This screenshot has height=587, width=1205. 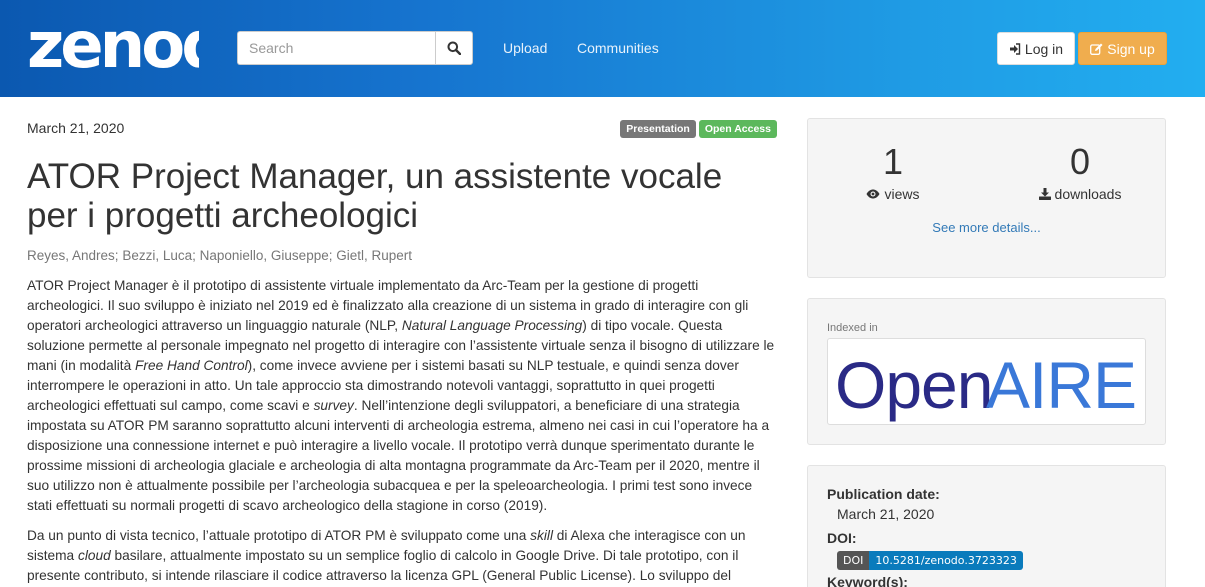 I want to click on views-stat: 1 views, so click(x=893, y=172).